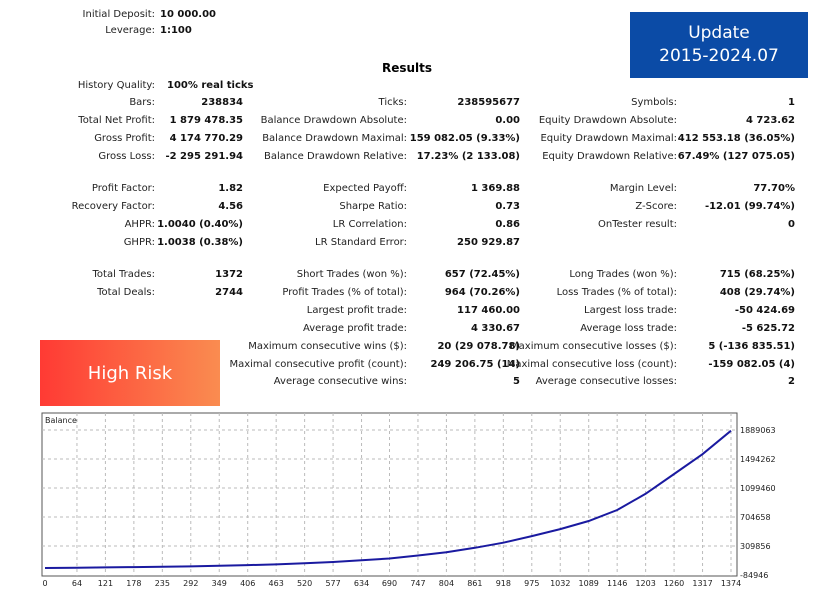 The image size is (822, 600). Describe the element at coordinates (389, 583) in the screenshot. I see `x-tick-label: 690` at that location.